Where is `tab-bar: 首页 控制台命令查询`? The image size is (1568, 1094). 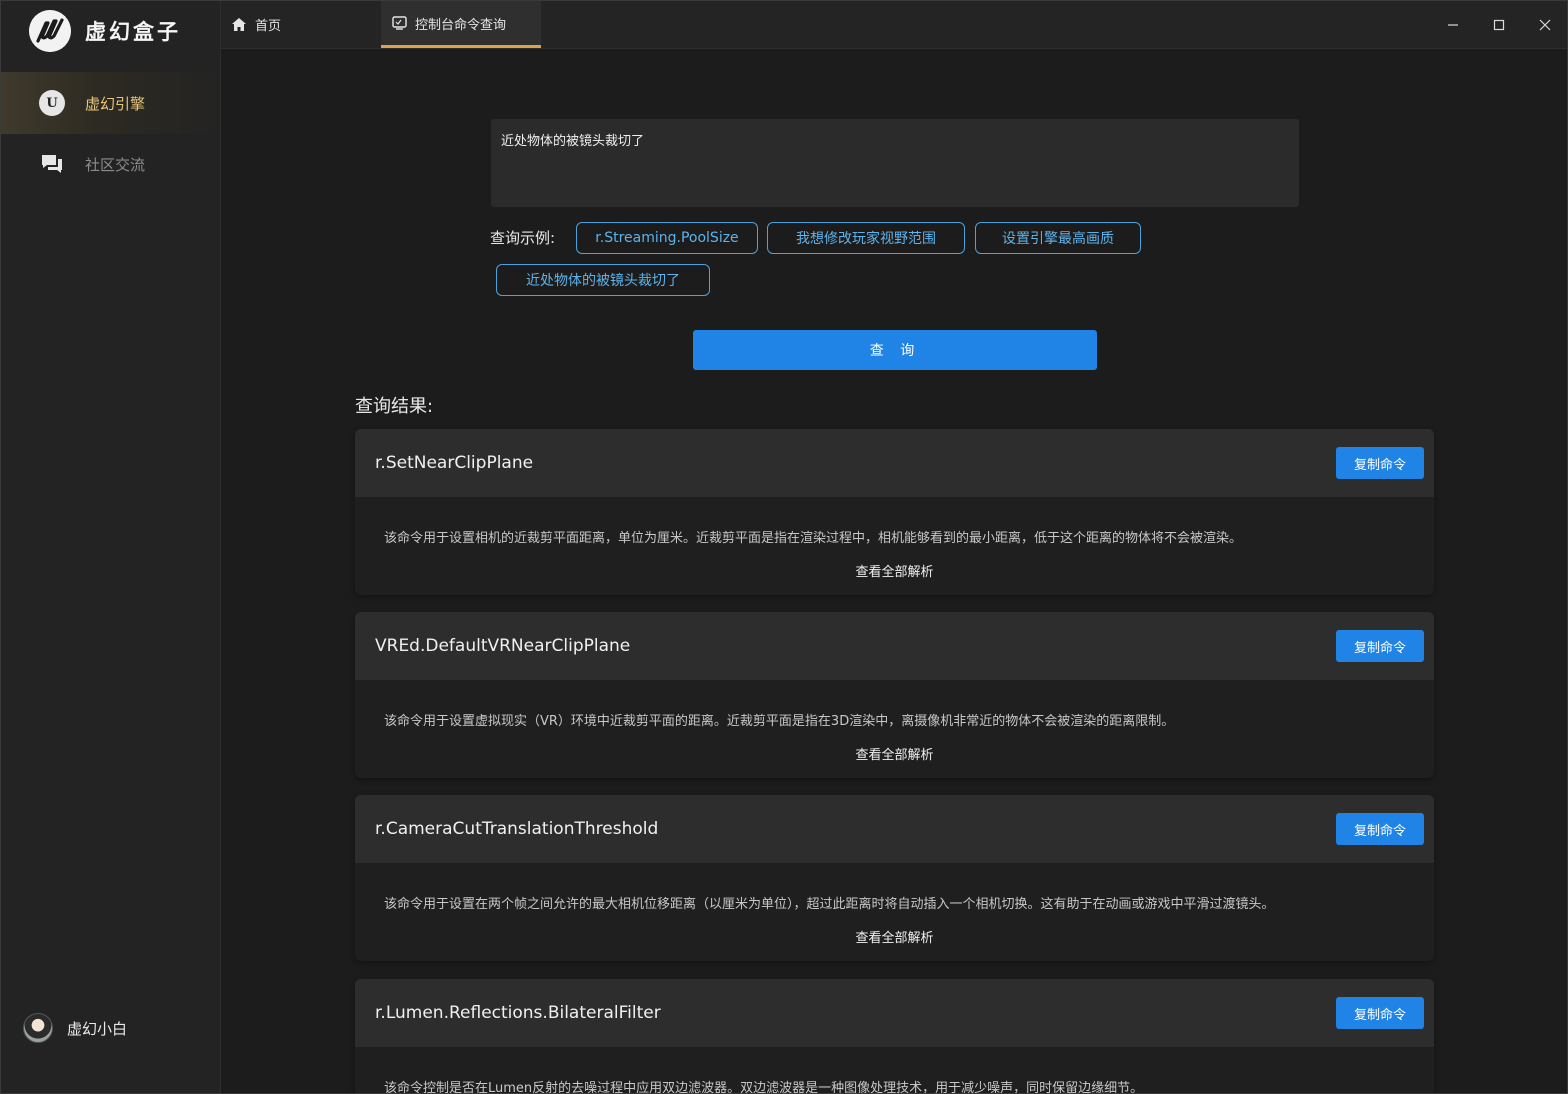 tab-bar: 首页 控制台命令查询 is located at coordinates (894, 25).